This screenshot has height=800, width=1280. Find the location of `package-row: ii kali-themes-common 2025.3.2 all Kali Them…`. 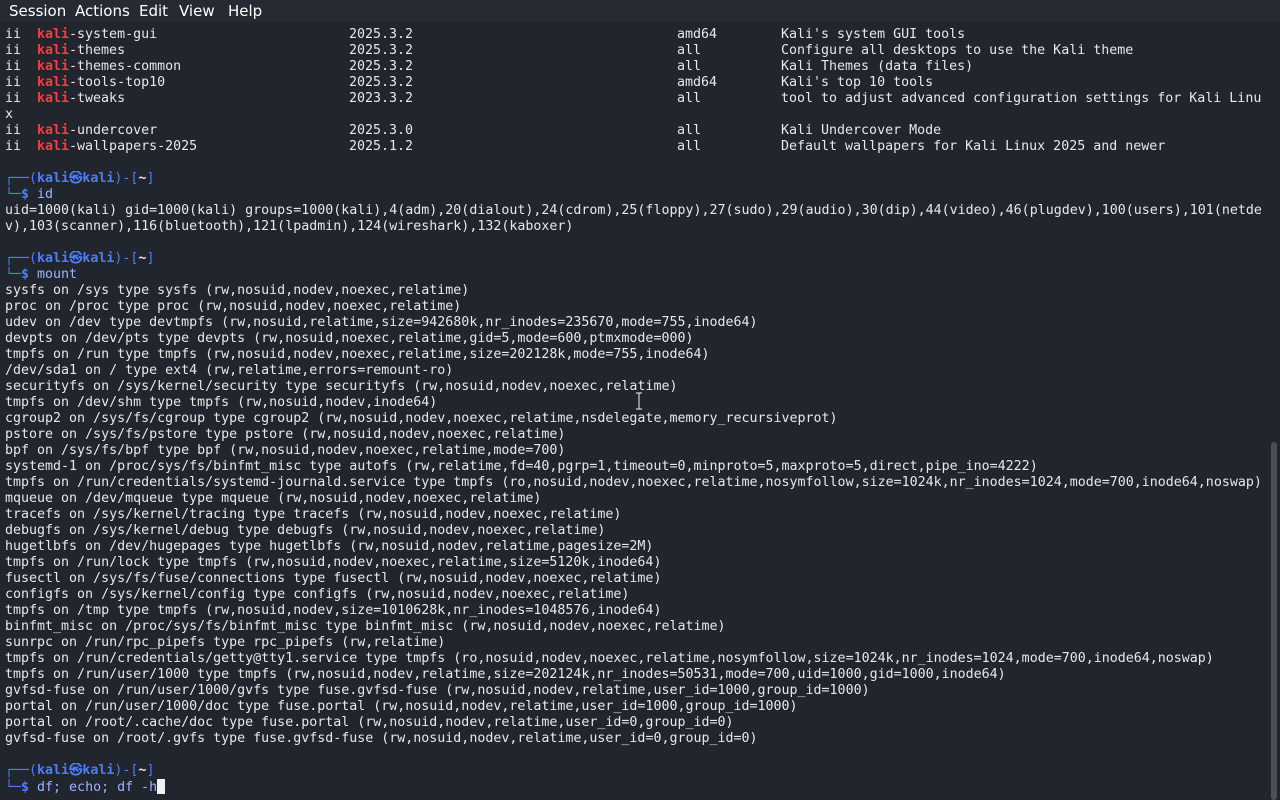

package-row: ii kali-themes-common 2025.3.2 all Kali Them… is located at coordinates (636, 67).